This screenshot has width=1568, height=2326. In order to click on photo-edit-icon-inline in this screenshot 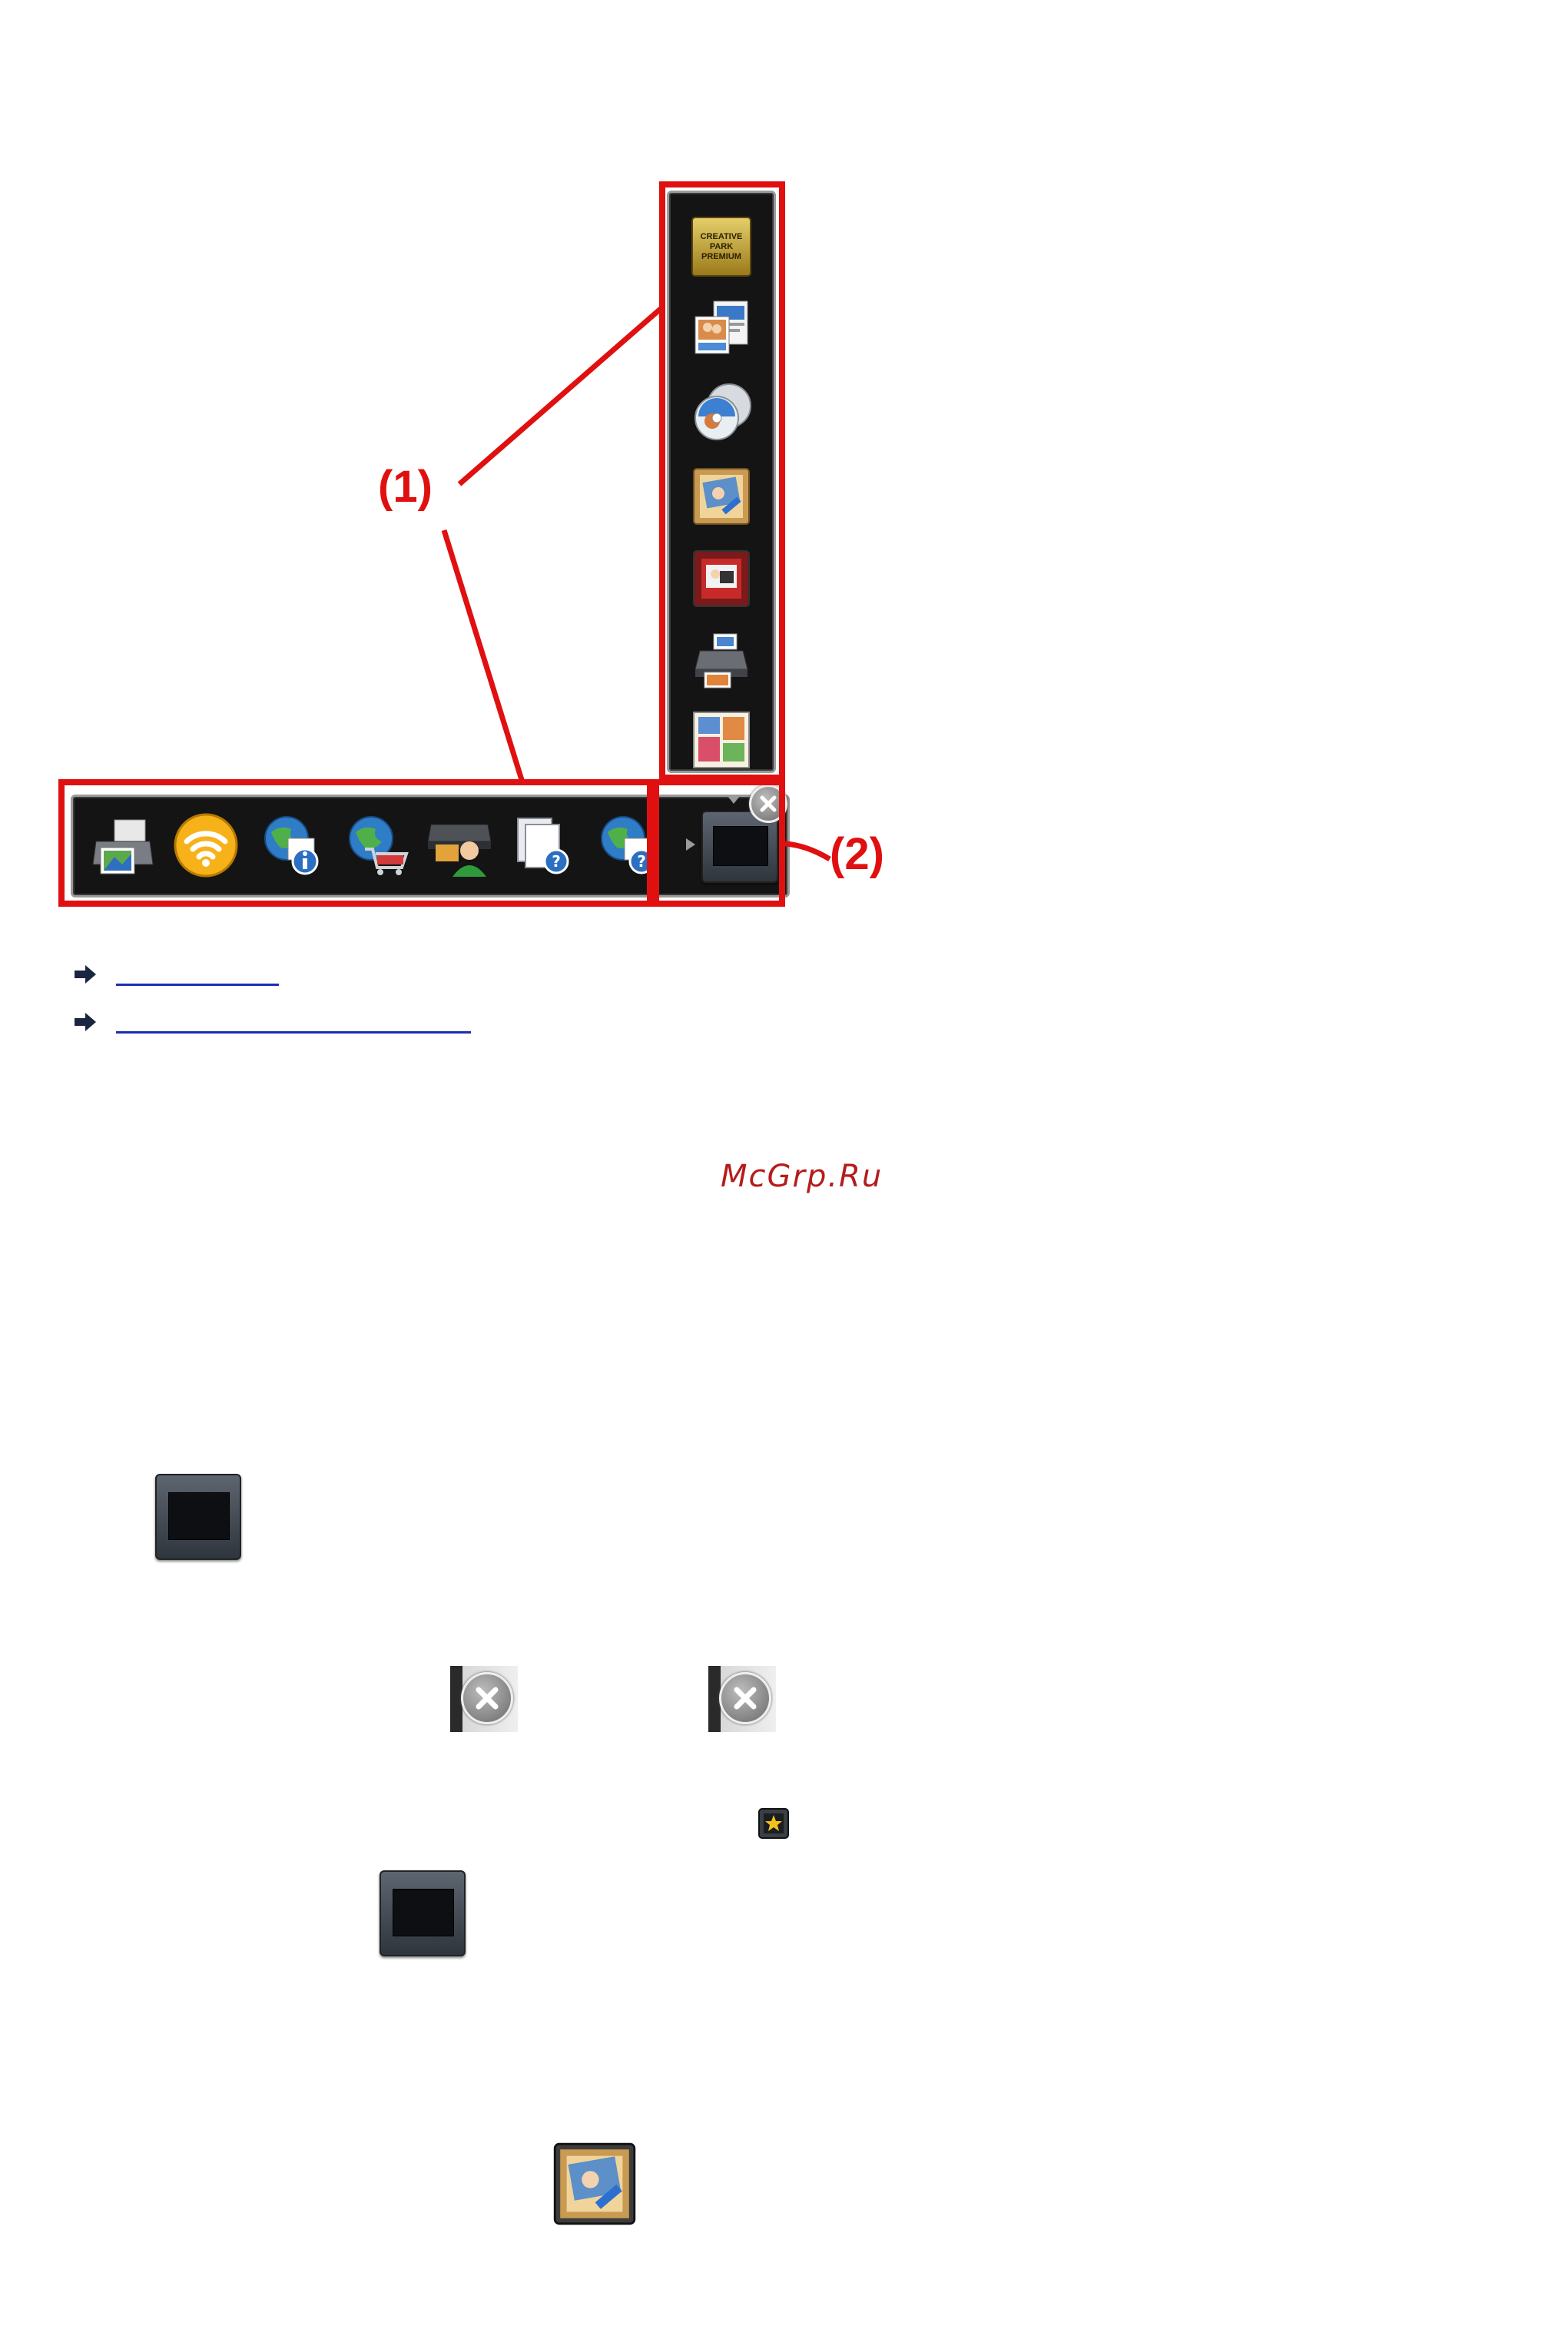, I will do `click(595, 2184)`.